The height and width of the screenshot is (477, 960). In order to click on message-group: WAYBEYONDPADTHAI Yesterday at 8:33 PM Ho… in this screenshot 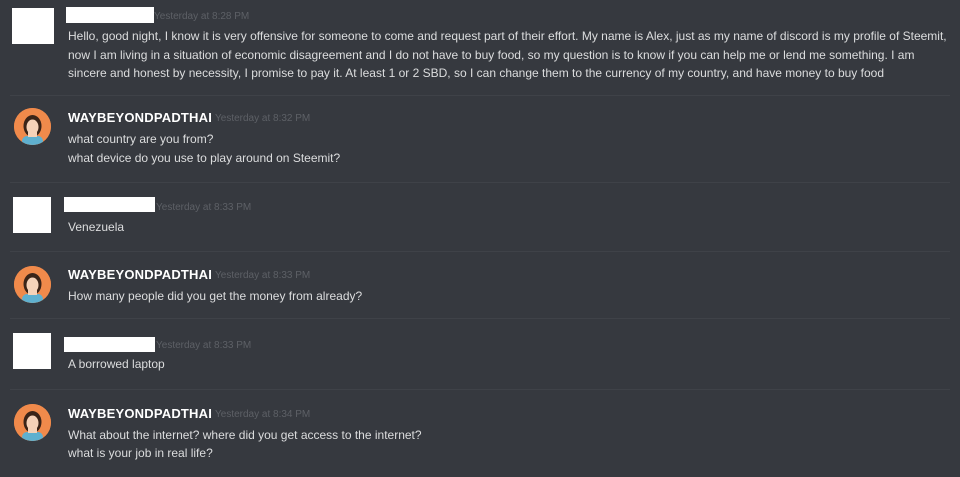, I will do `click(480, 285)`.